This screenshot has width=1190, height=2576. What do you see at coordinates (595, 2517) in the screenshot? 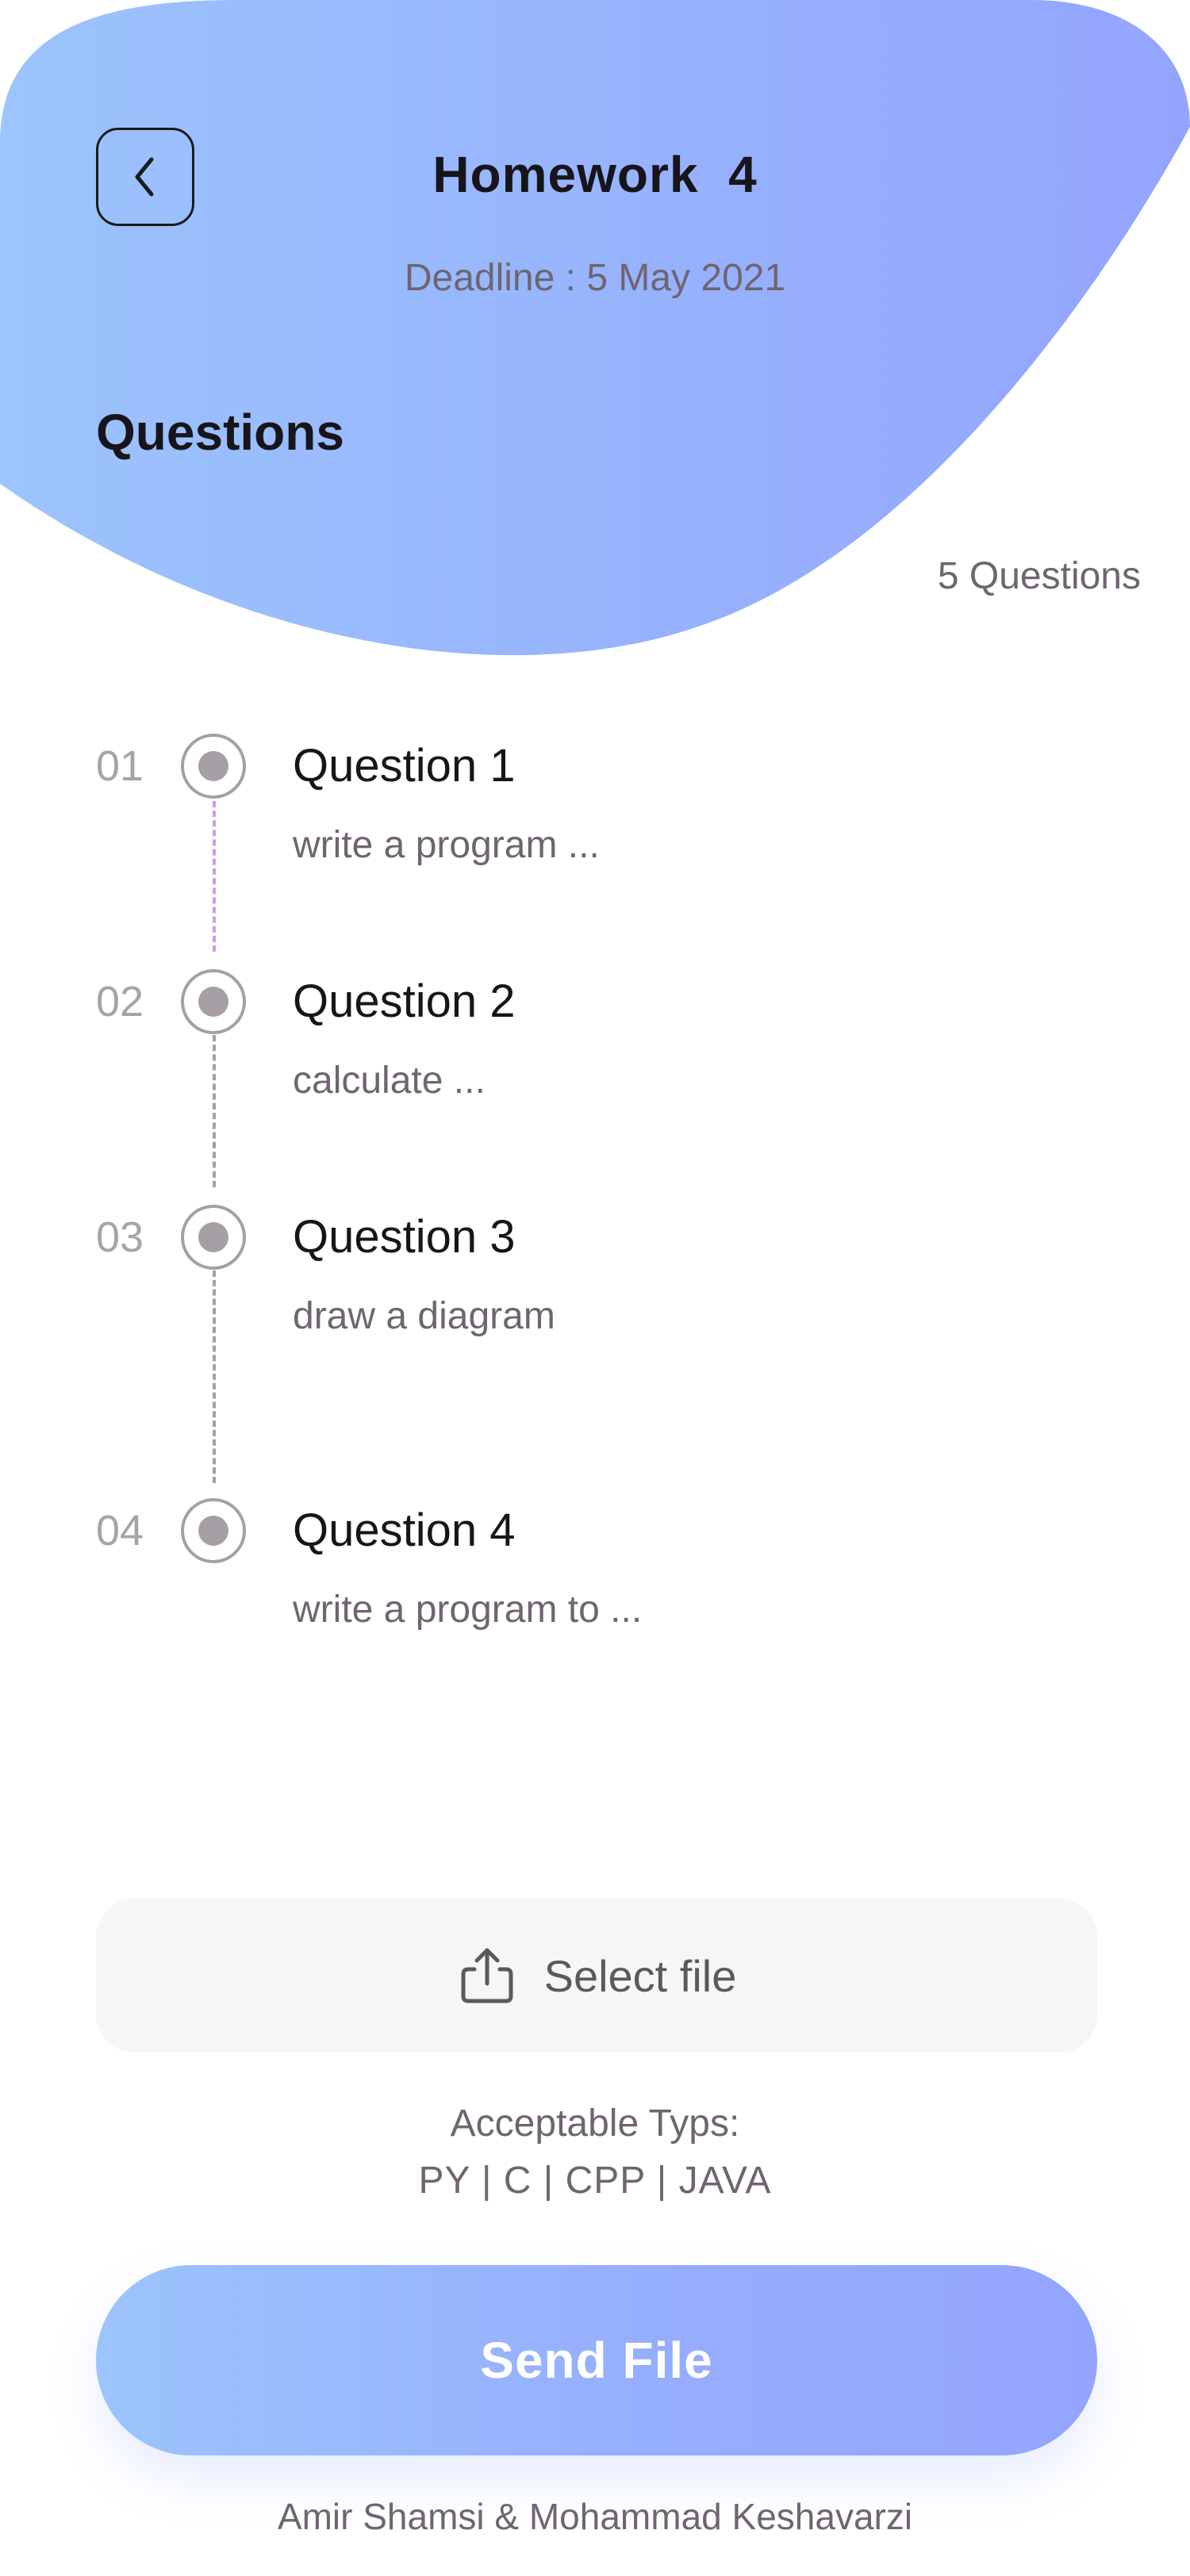
I see `credits-text: Amir Shamsi & Mohammad Keshavarzi` at bounding box center [595, 2517].